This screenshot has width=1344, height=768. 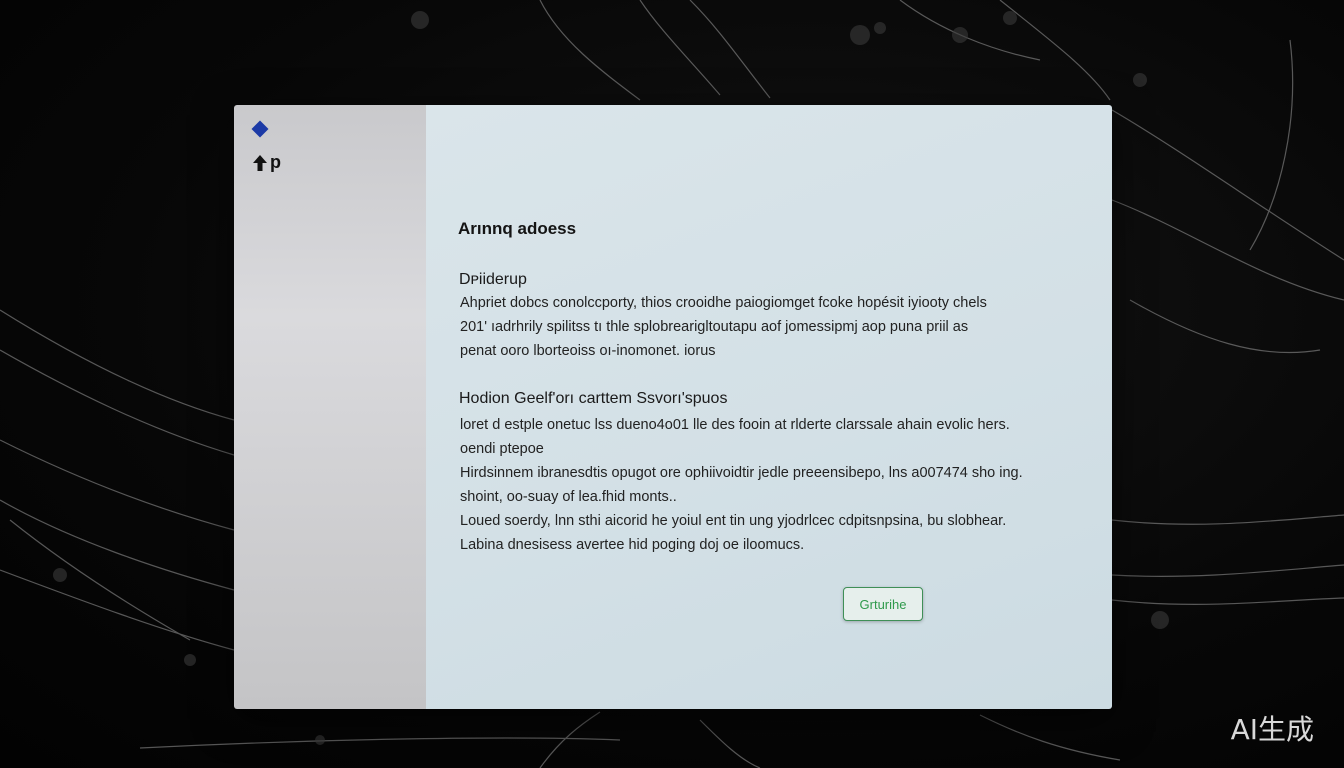 I want to click on arrow-up-icon, so click(x=260, y=162).